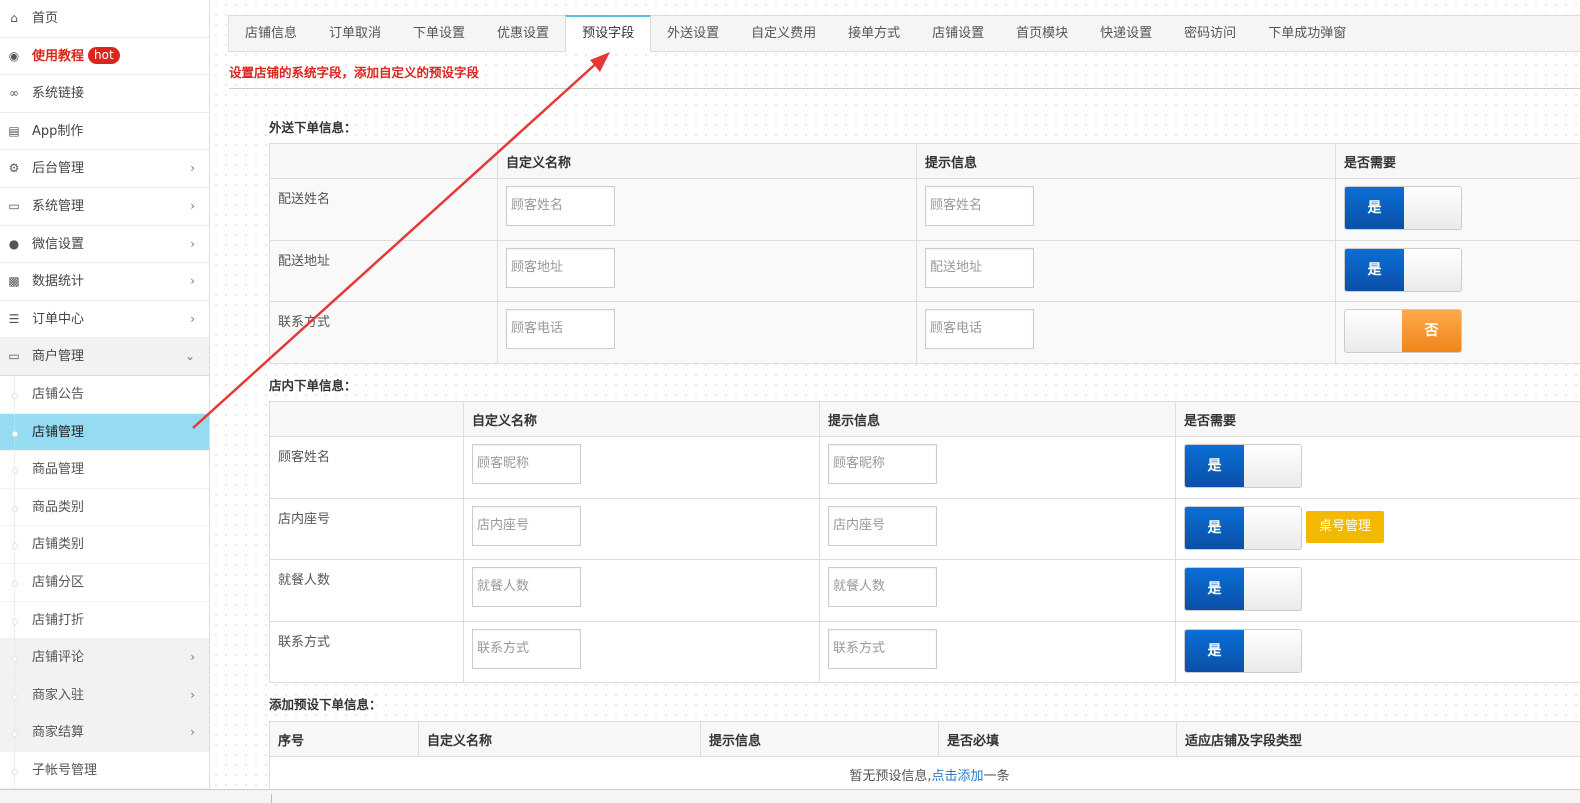 This screenshot has width=1580, height=803. What do you see at coordinates (104, 470) in the screenshot?
I see `sub-item-goods: 商品管理` at bounding box center [104, 470].